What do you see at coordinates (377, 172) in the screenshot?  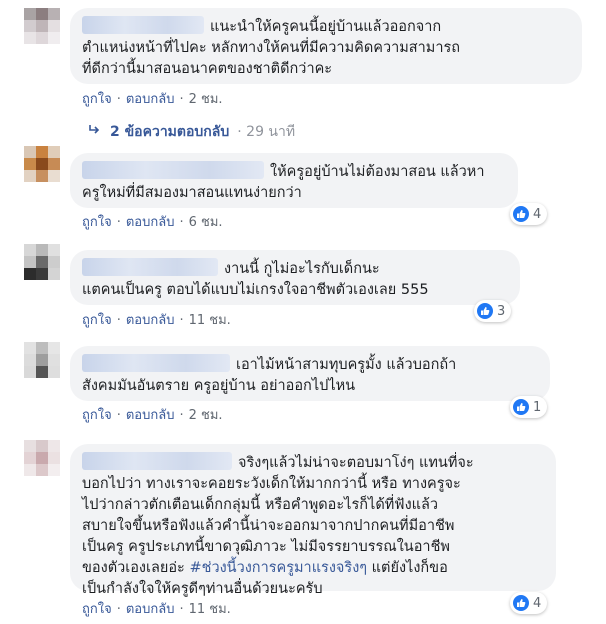 I see `comment-line: ให้ครูอยู่บ้านไม่ต้องมาสอน แล้วหา` at bounding box center [377, 172].